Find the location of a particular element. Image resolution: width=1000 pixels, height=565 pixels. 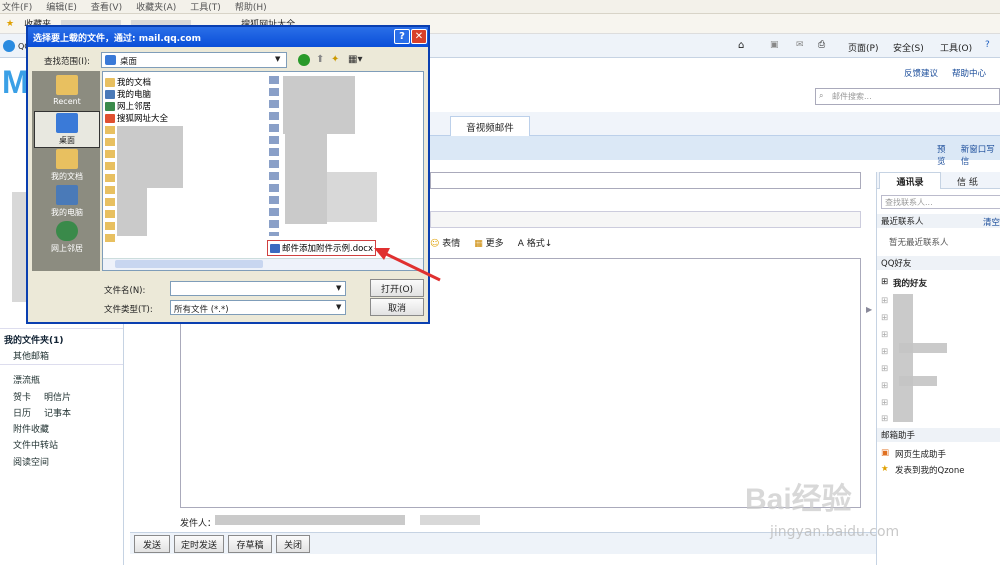

tab-stationery: 信 纸 is located at coordinates (967, 181).